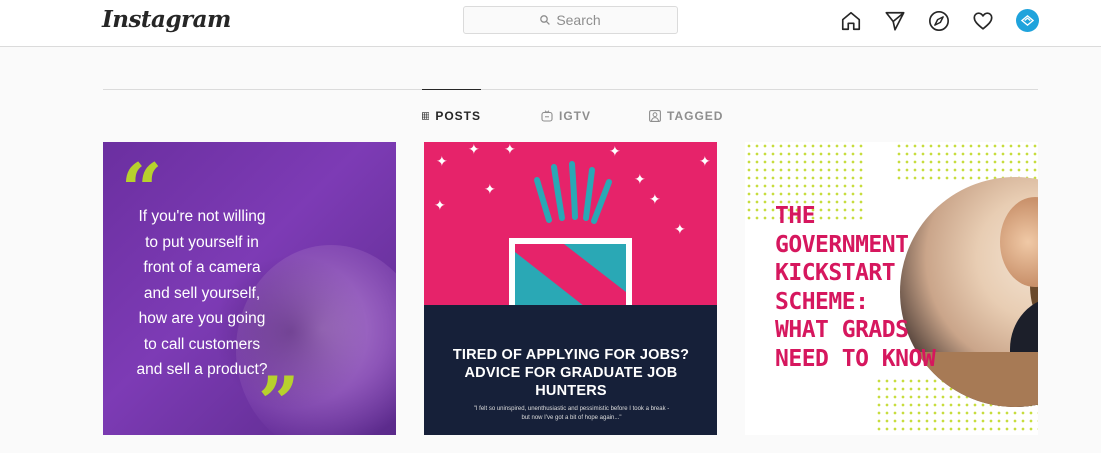 This screenshot has width=1101, height=453. I want to click on quote-line: and sell yourself,, so click(202, 293).